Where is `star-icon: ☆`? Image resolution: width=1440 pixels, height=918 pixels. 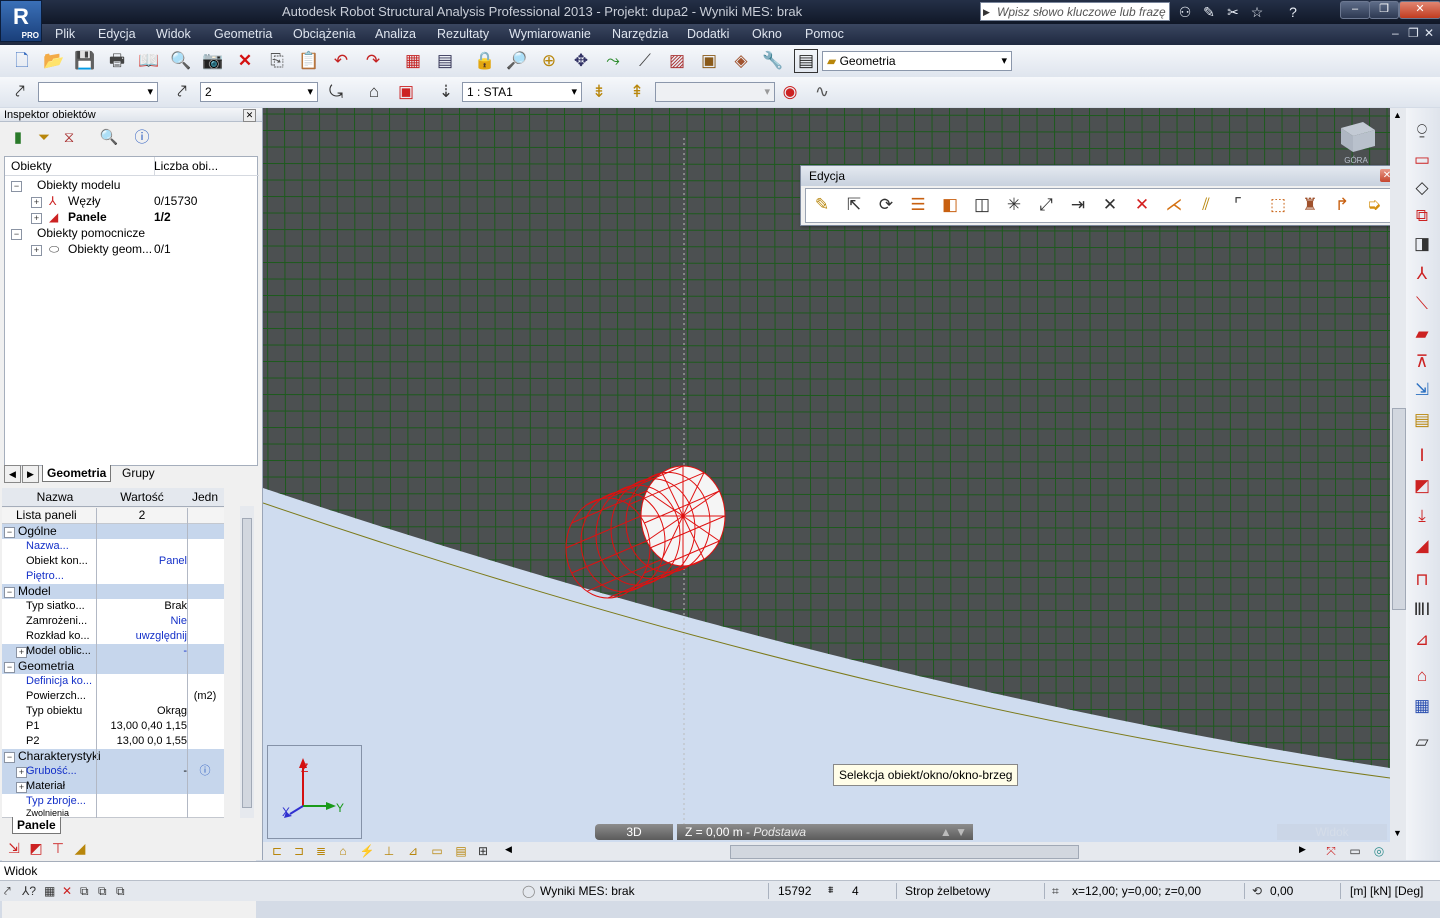 star-icon: ☆ is located at coordinates (1257, 12).